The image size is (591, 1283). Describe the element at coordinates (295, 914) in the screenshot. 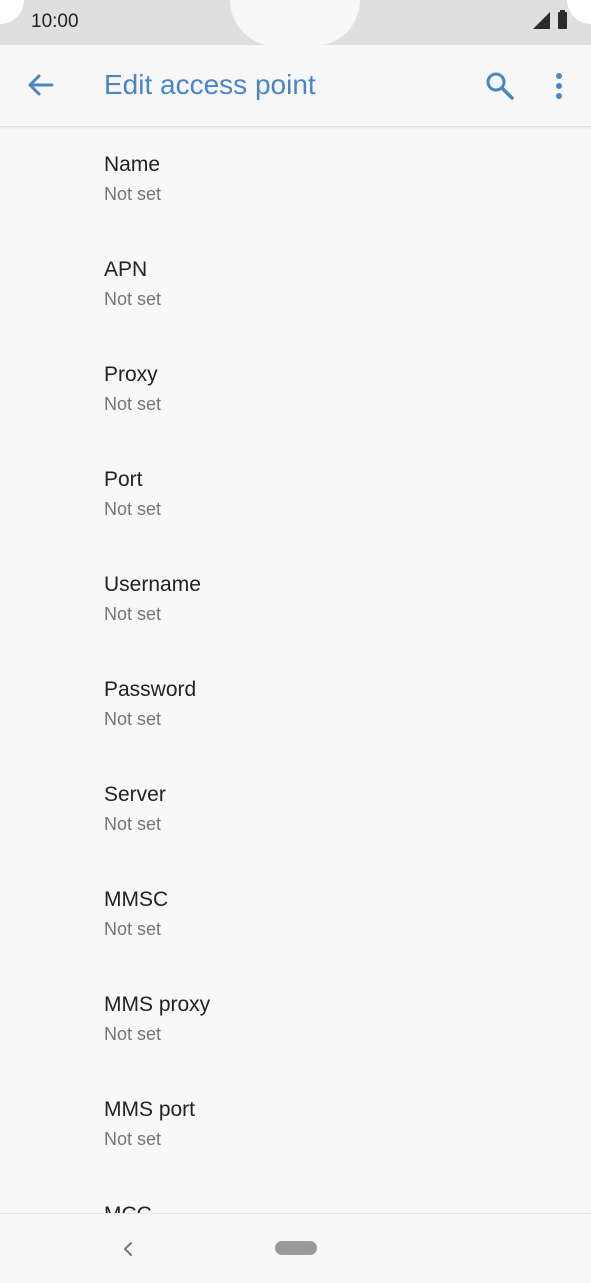

I see `setting-row-mmsc: MMSC Not set` at that location.